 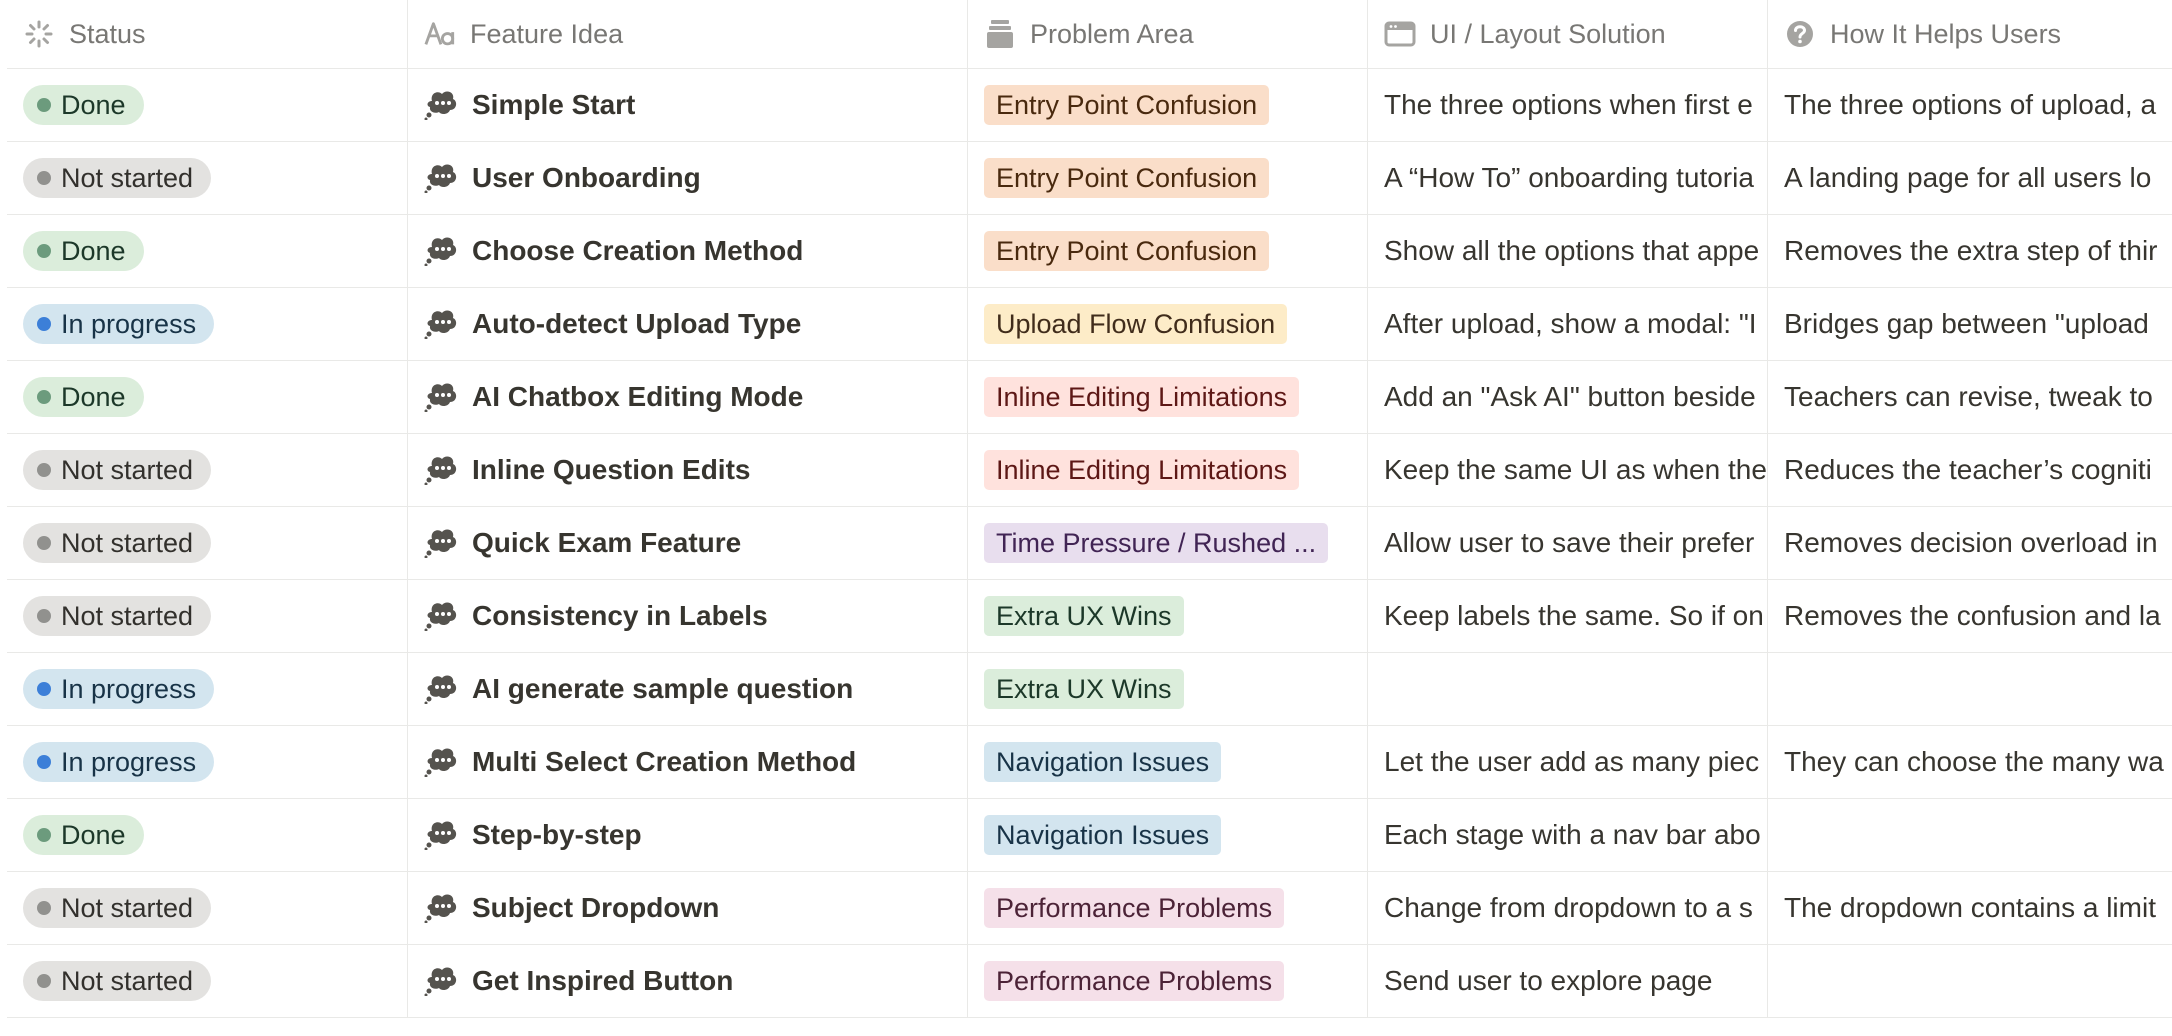 I want to click on cell-feature-idea: Consistency in Labels, so click(x=687, y=616).